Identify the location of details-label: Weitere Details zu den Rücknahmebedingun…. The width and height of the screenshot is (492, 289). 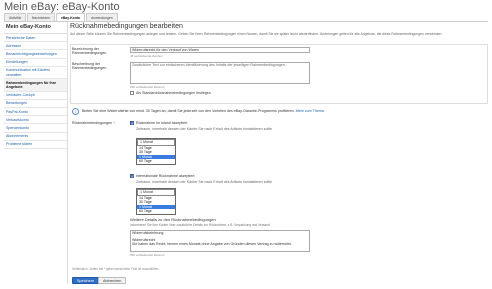
(173, 219).